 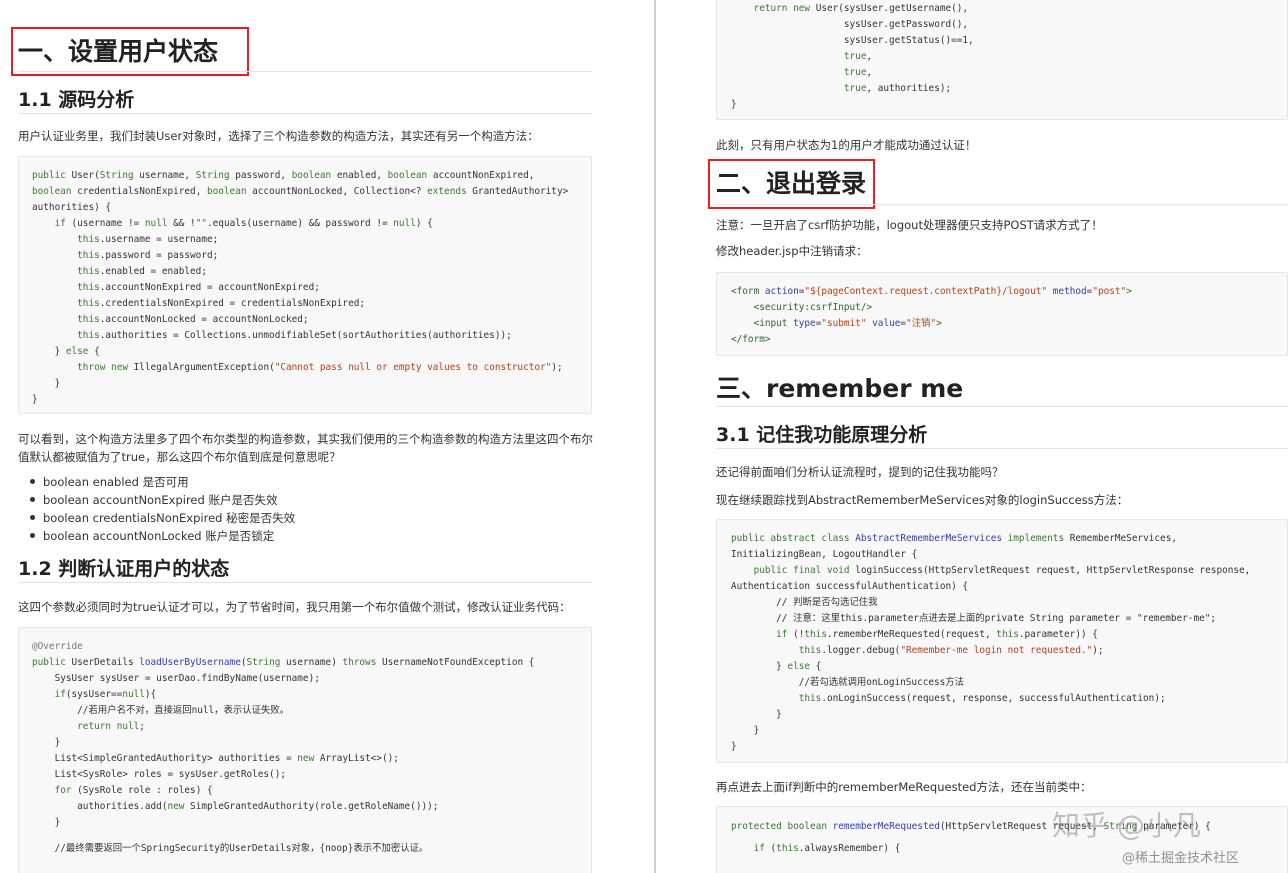 What do you see at coordinates (751, 339) in the screenshot?
I see `code-line: </form>` at bounding box center [751, 339].